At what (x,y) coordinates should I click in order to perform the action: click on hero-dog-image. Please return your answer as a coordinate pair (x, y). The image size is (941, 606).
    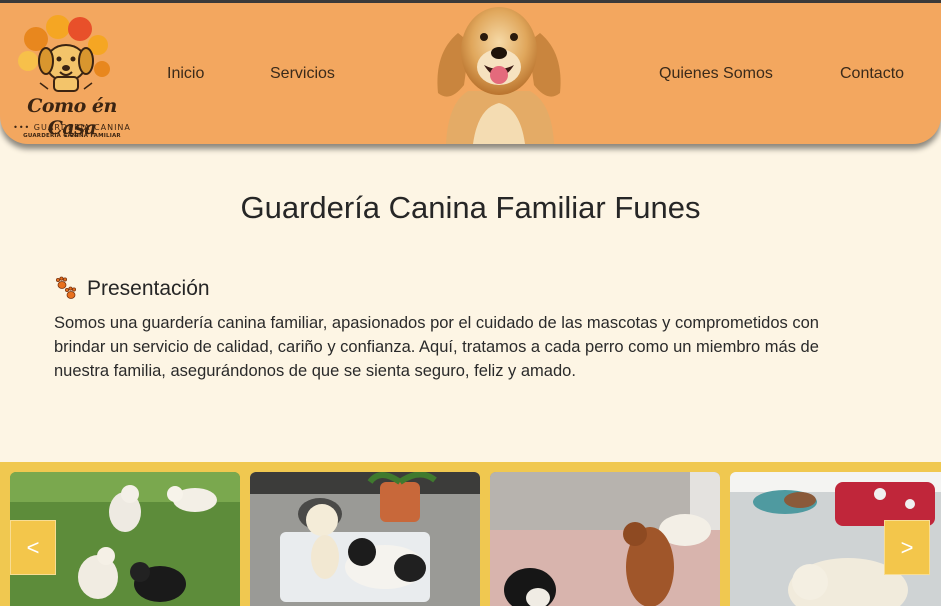
    Looking at the image, I should click on (499, 73).